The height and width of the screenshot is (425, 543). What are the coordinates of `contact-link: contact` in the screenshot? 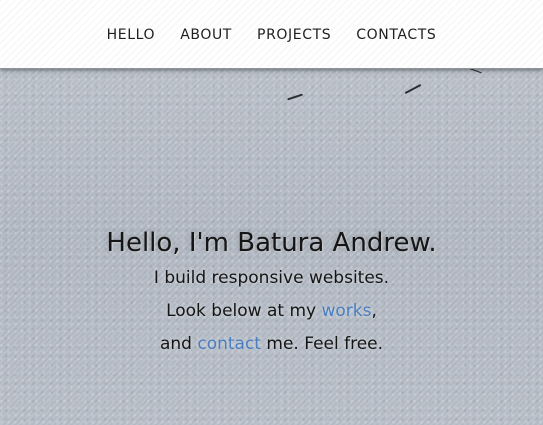 It's located at (229, 344).